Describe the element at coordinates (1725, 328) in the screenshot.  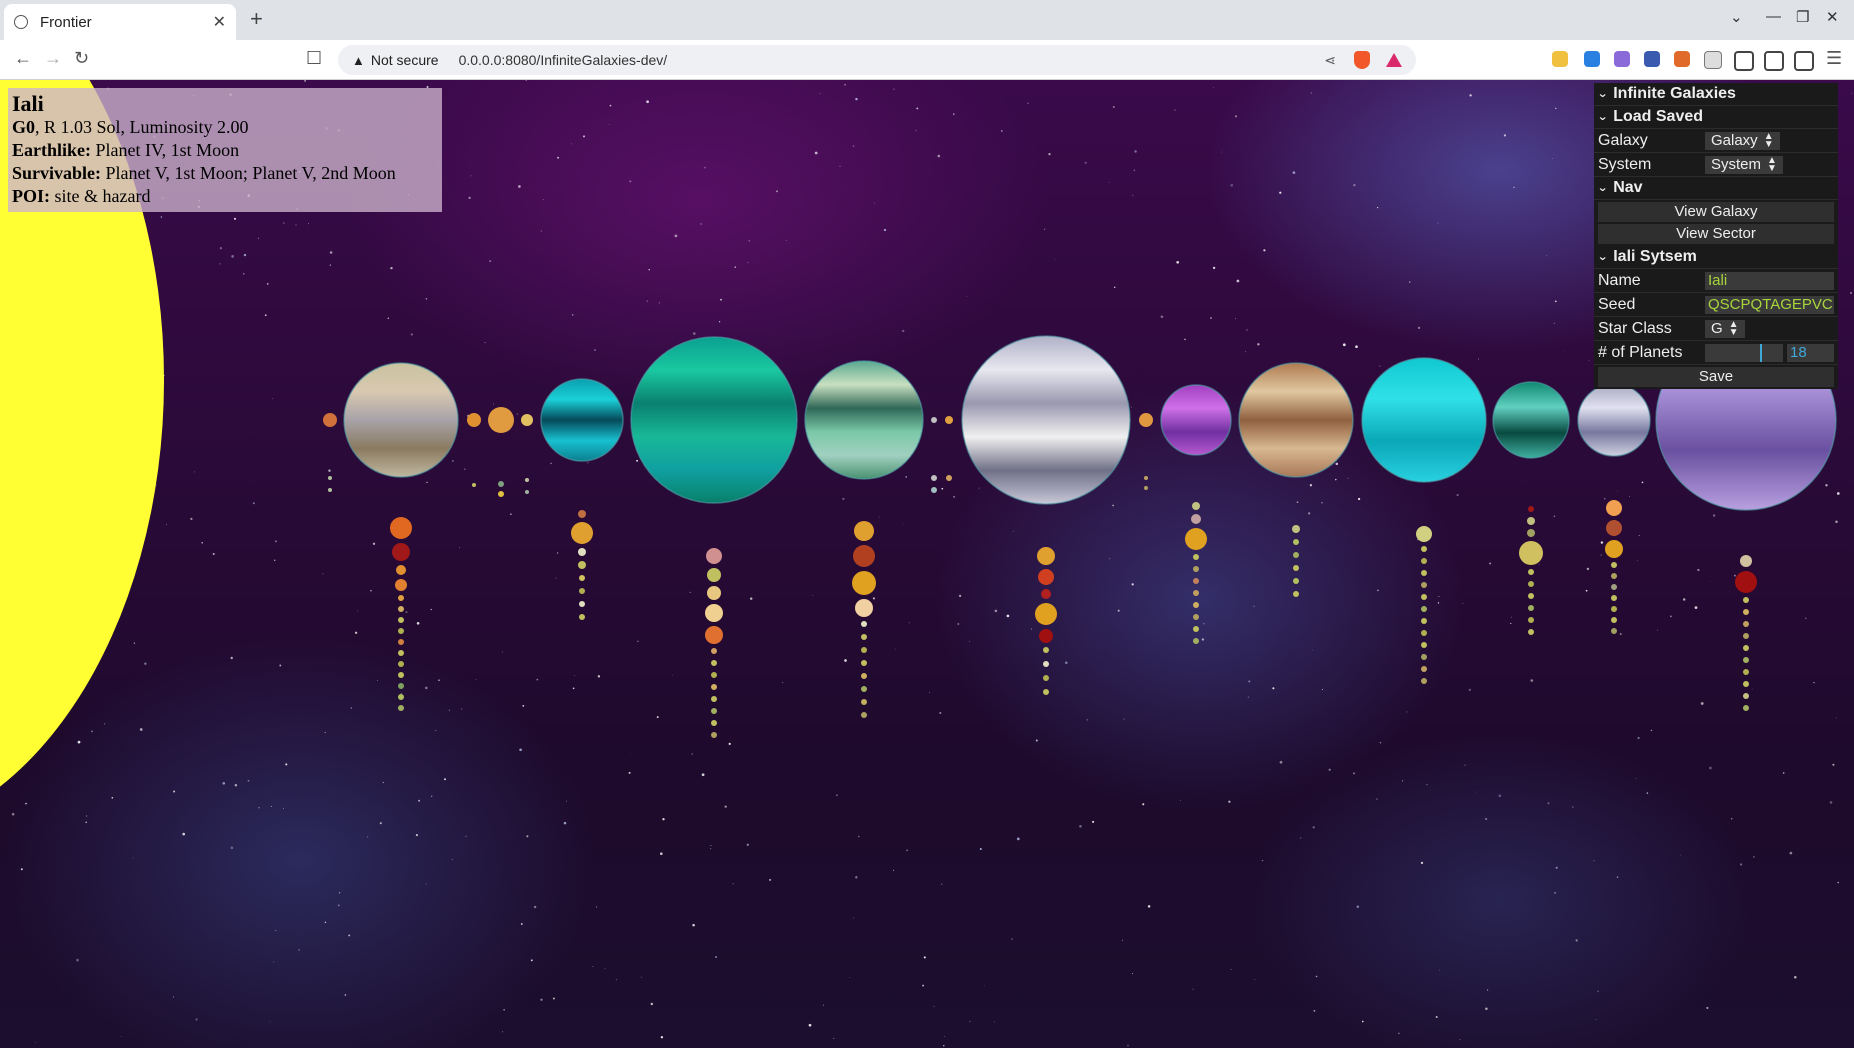
I see `star-class-select: G ▲ ▼` at that location.